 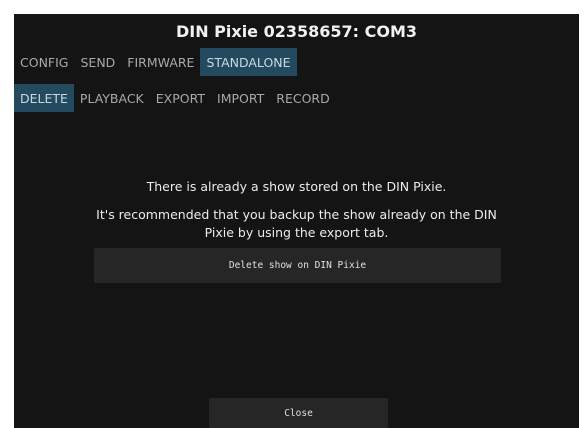 I want to click on tab-record: RECORD, so click(x=302, y=98).